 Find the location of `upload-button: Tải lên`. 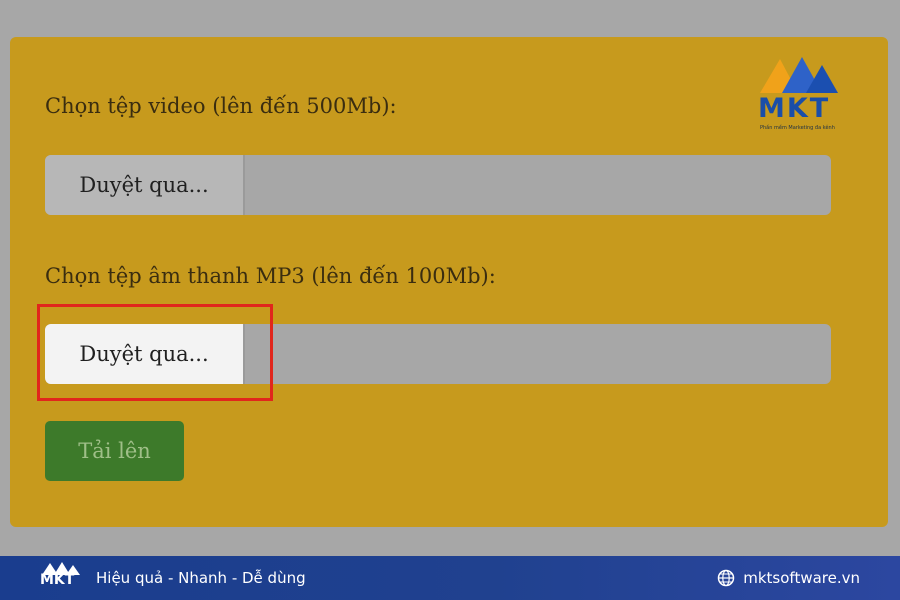

upload-button: Tải lên is located at coordinates (114, 451).